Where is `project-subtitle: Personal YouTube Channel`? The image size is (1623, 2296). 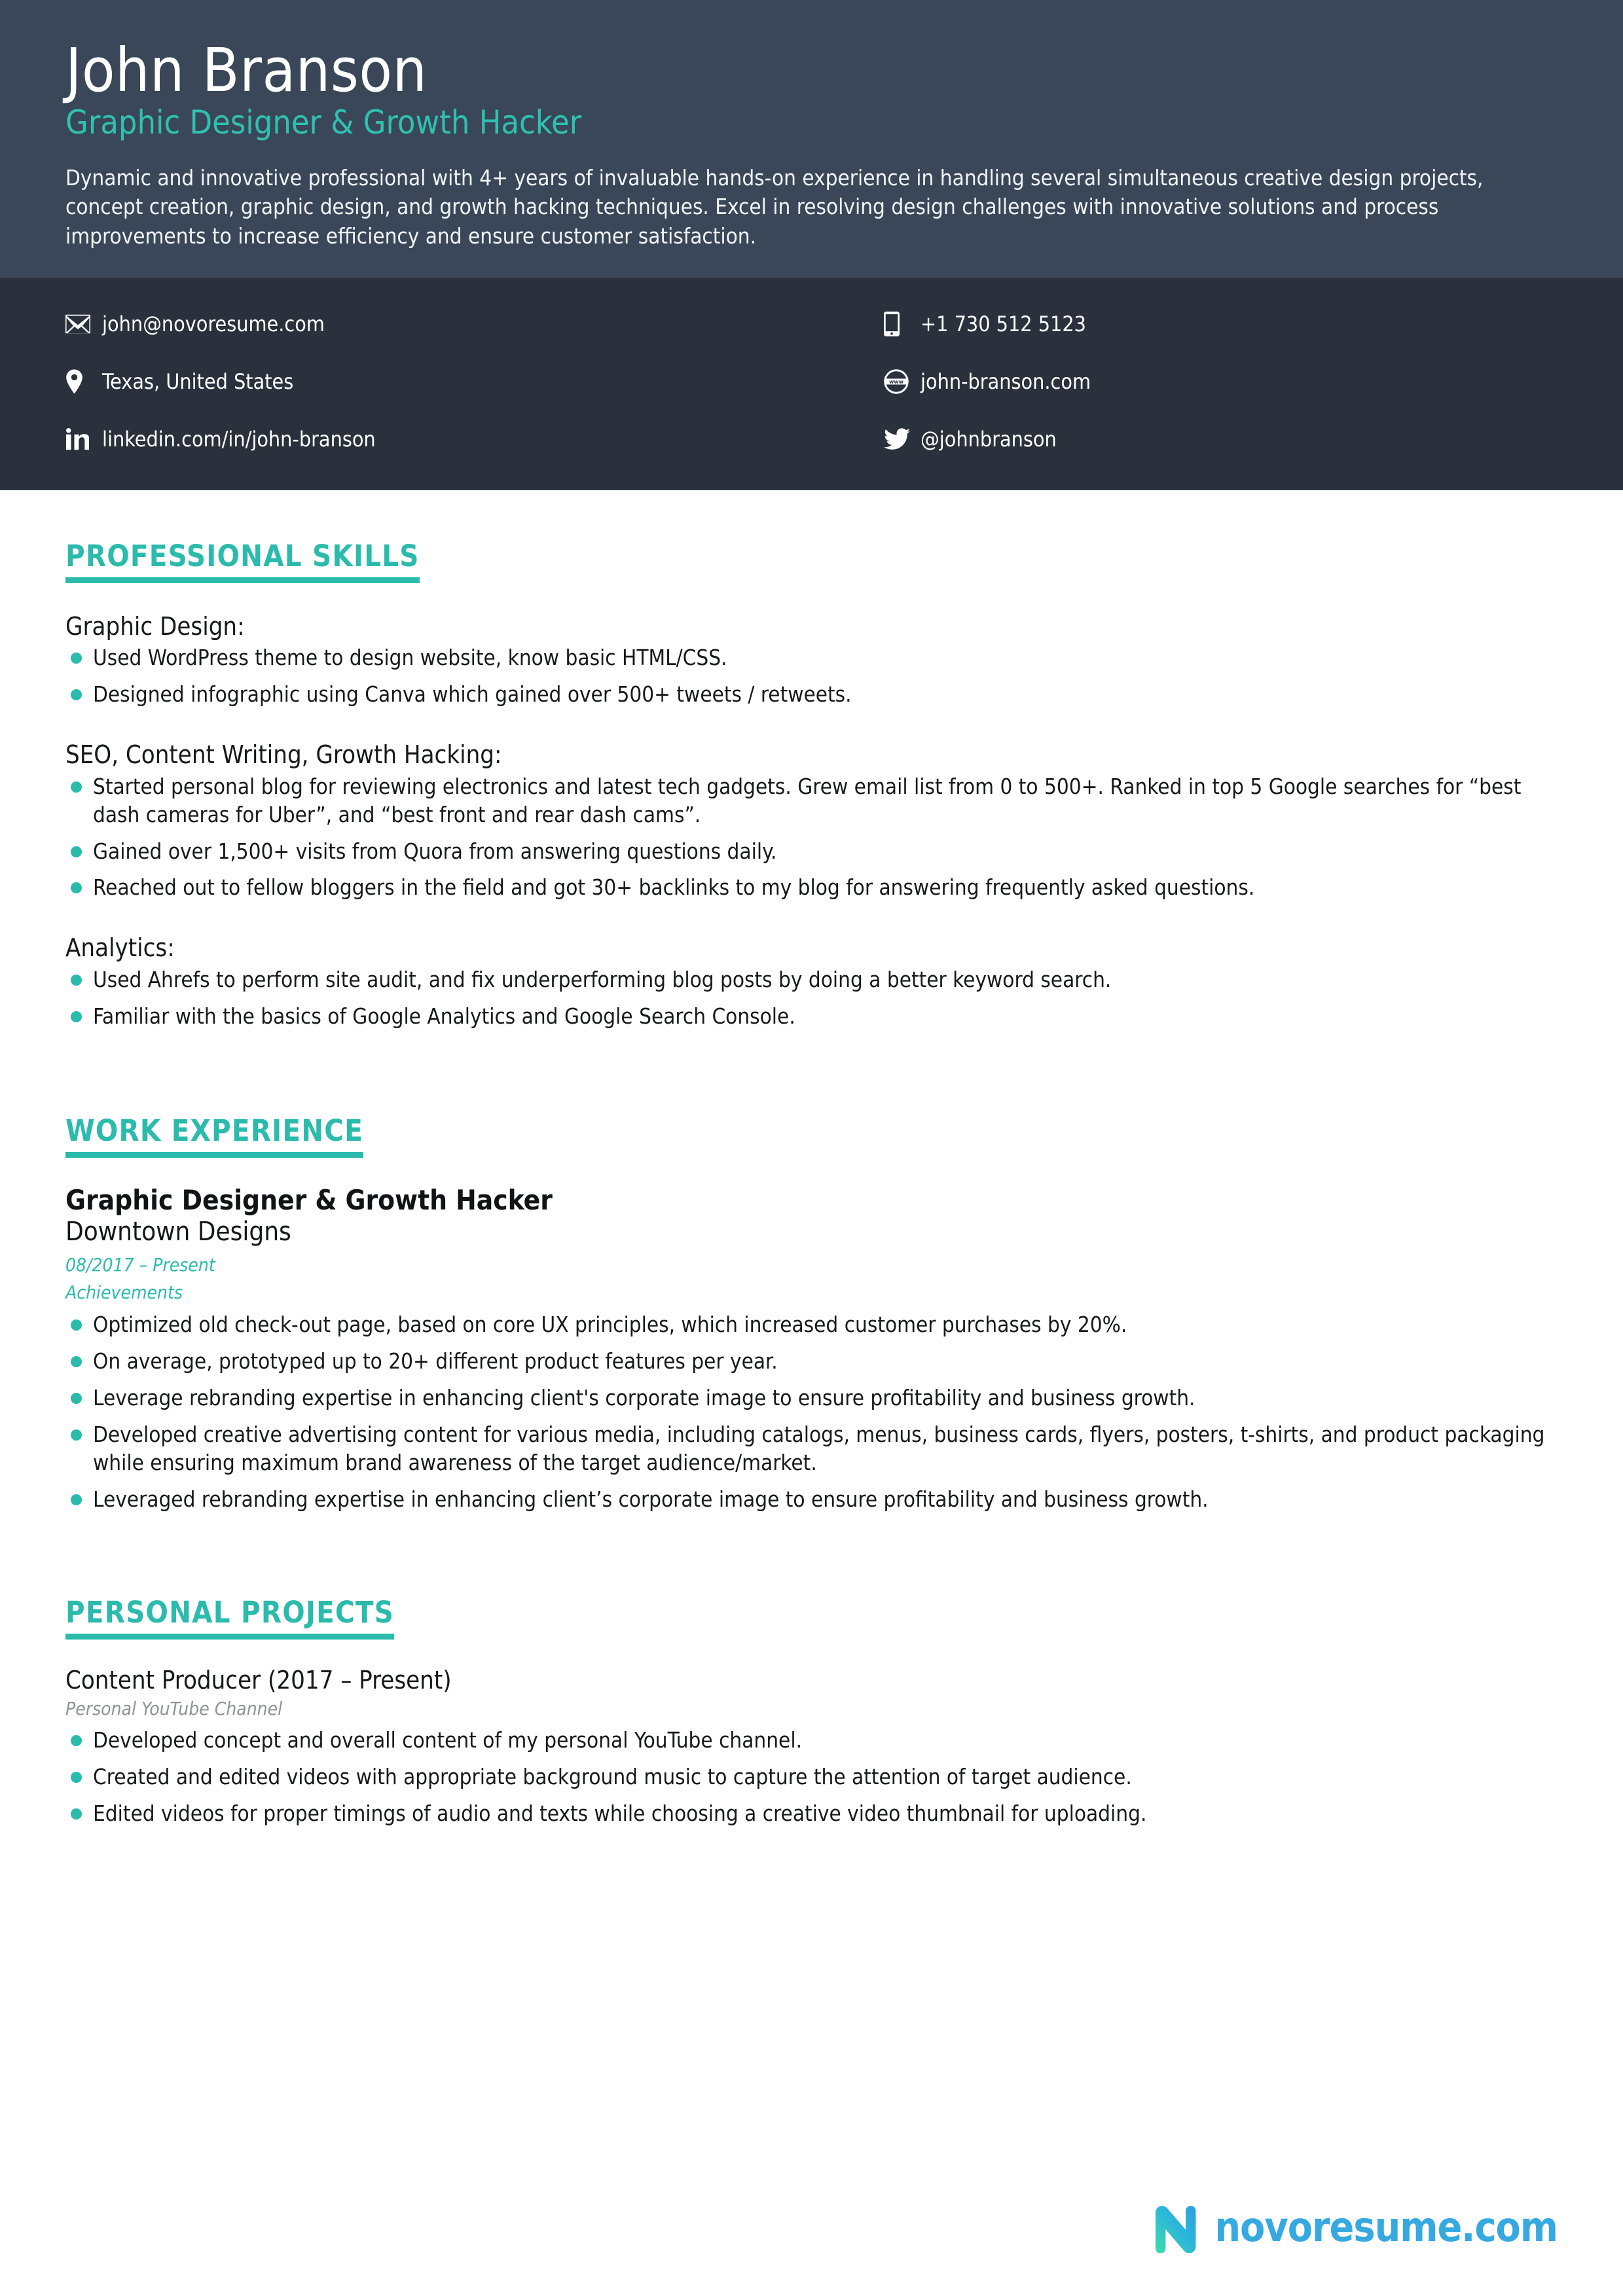
project-subtitle: Personal YouTube Channel is located at coordinates (174, 1709).